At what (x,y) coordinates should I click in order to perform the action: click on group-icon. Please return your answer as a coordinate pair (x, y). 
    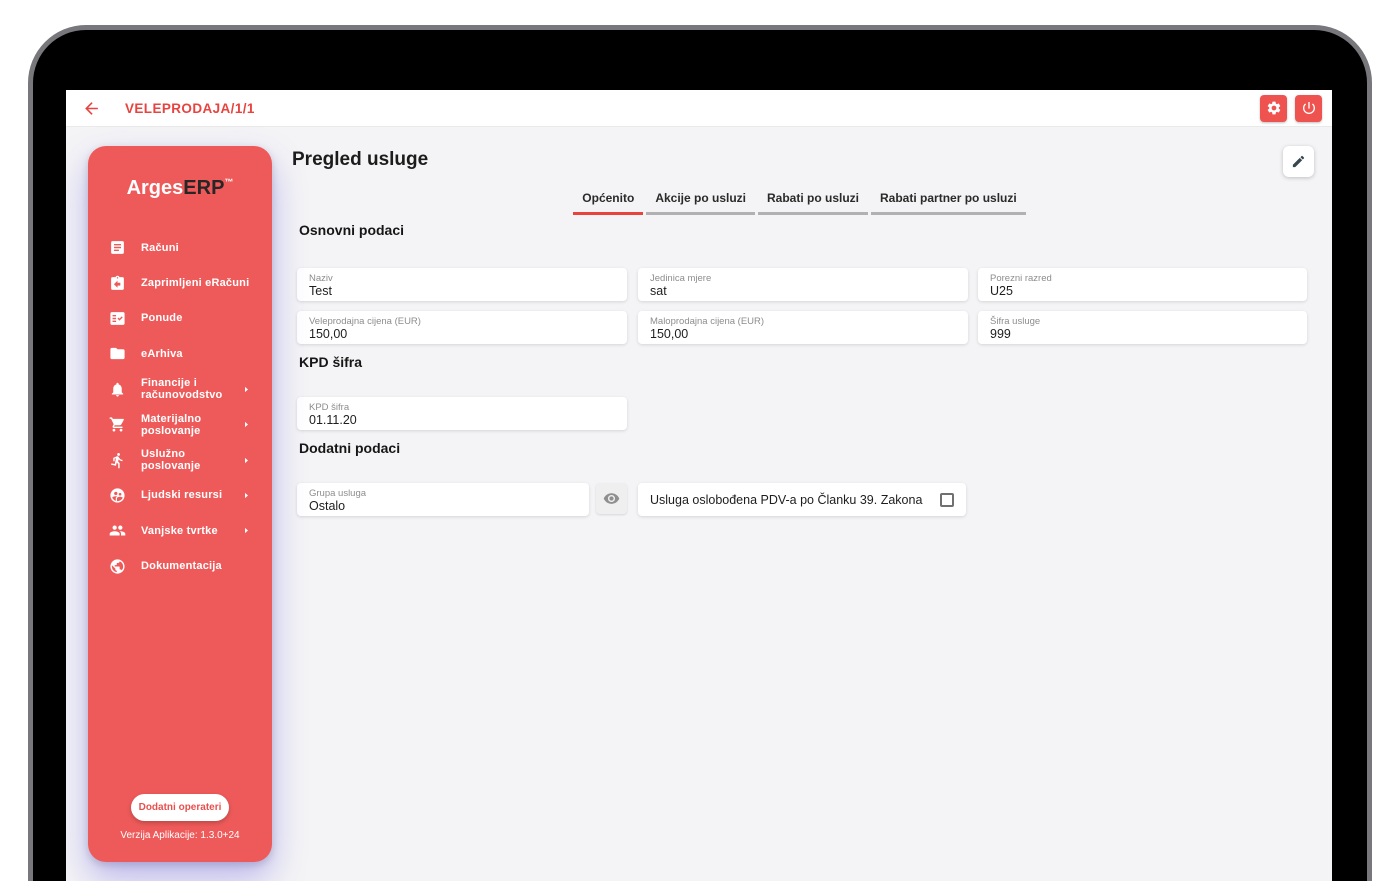
    Looking at the image, I should click on (117, 530).